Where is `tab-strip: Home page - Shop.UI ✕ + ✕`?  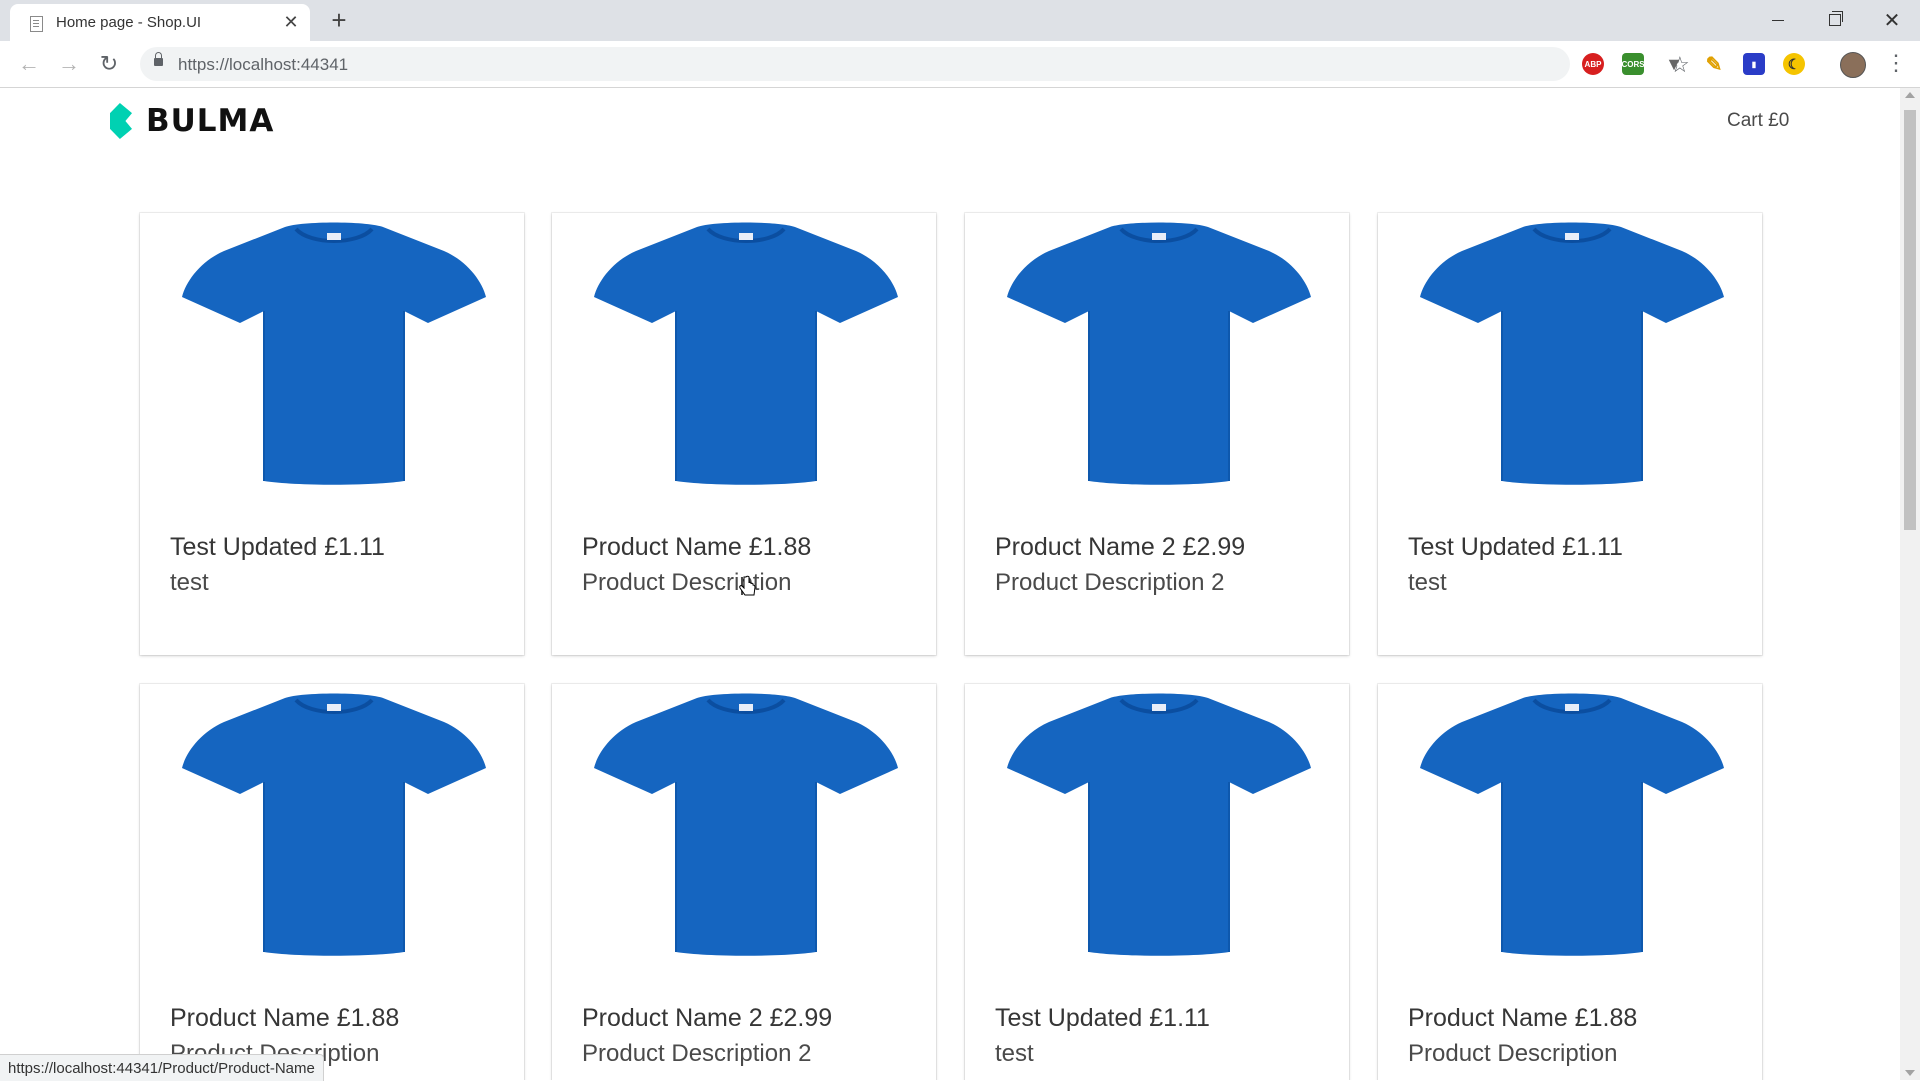
tab-strip: Home page - Shop.UI ✕ + ✕ is located at coordinates (960, 20).